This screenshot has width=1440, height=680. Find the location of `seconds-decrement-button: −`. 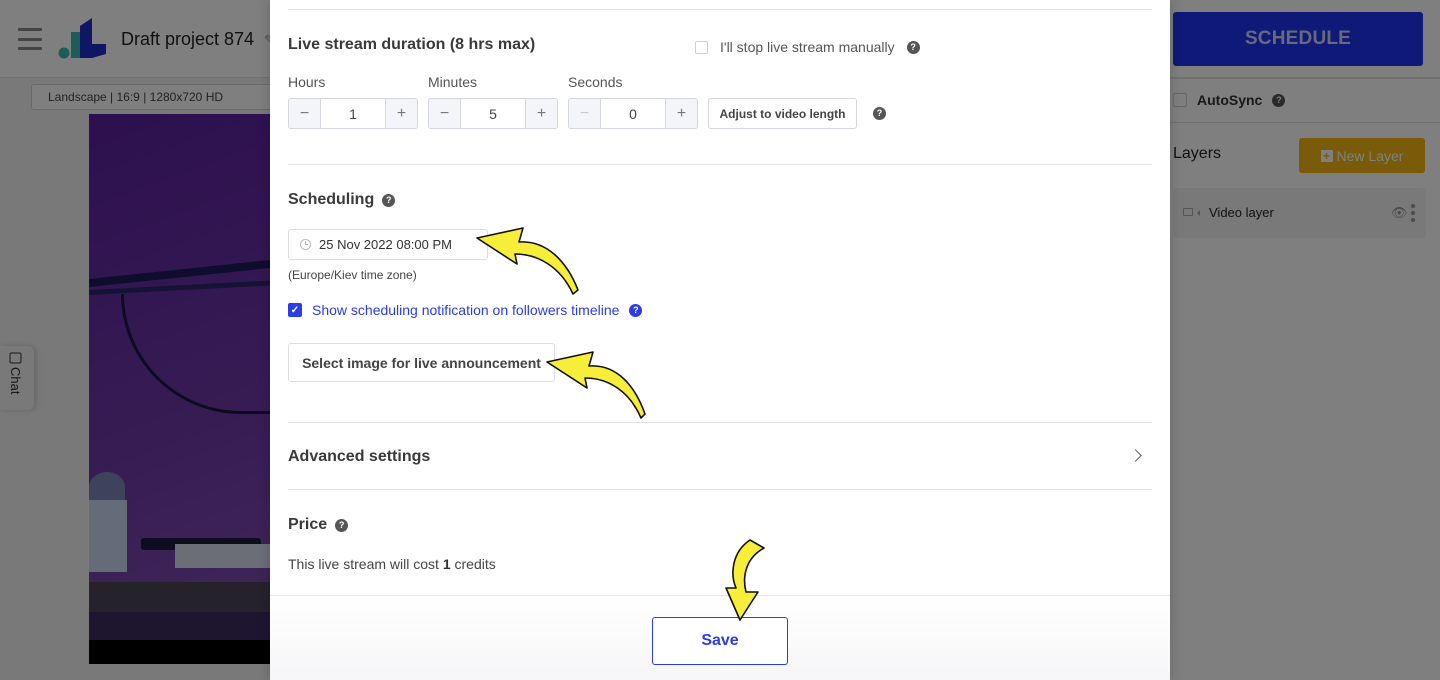

seconds-decrement-button: − is located at coordinates (585, 113).